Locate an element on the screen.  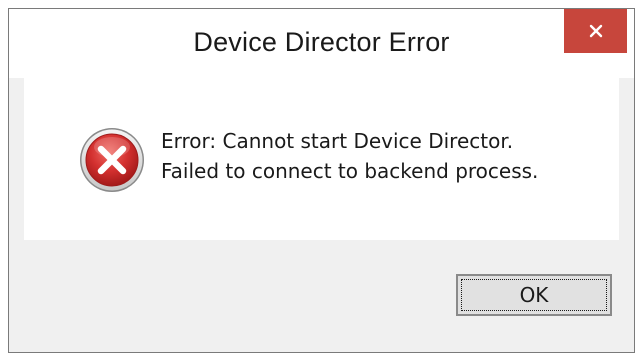
window-title: Device Director Error is located at coordinates (321, 42).